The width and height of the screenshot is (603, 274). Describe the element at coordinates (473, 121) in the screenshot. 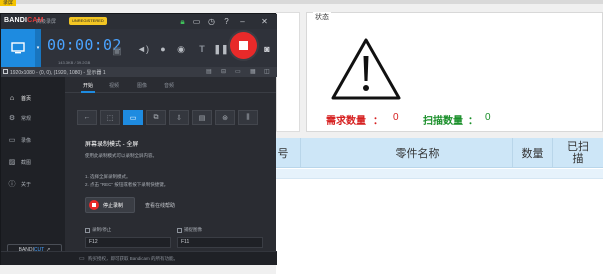

I see `scan-colon: ：` at that location.